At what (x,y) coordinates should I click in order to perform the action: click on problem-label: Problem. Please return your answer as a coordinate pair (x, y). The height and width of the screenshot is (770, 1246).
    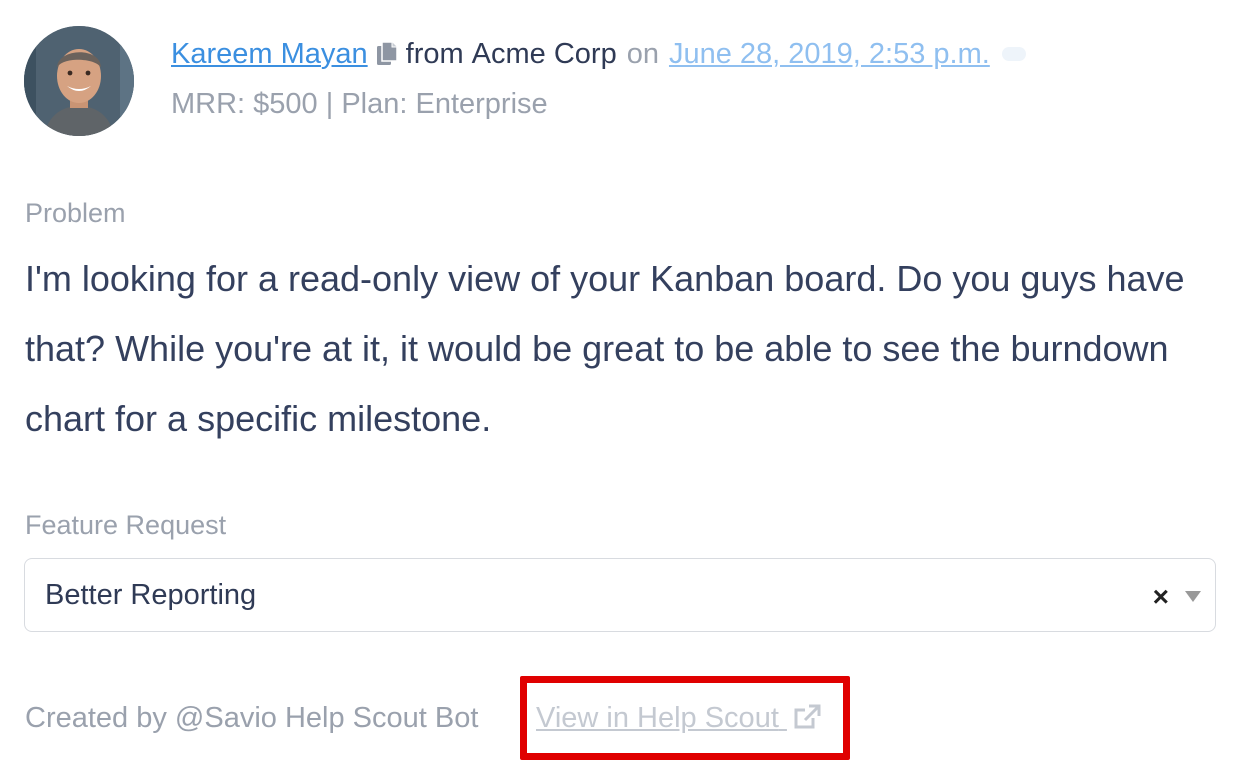
    Looking at the image, I should click on (75, 213).